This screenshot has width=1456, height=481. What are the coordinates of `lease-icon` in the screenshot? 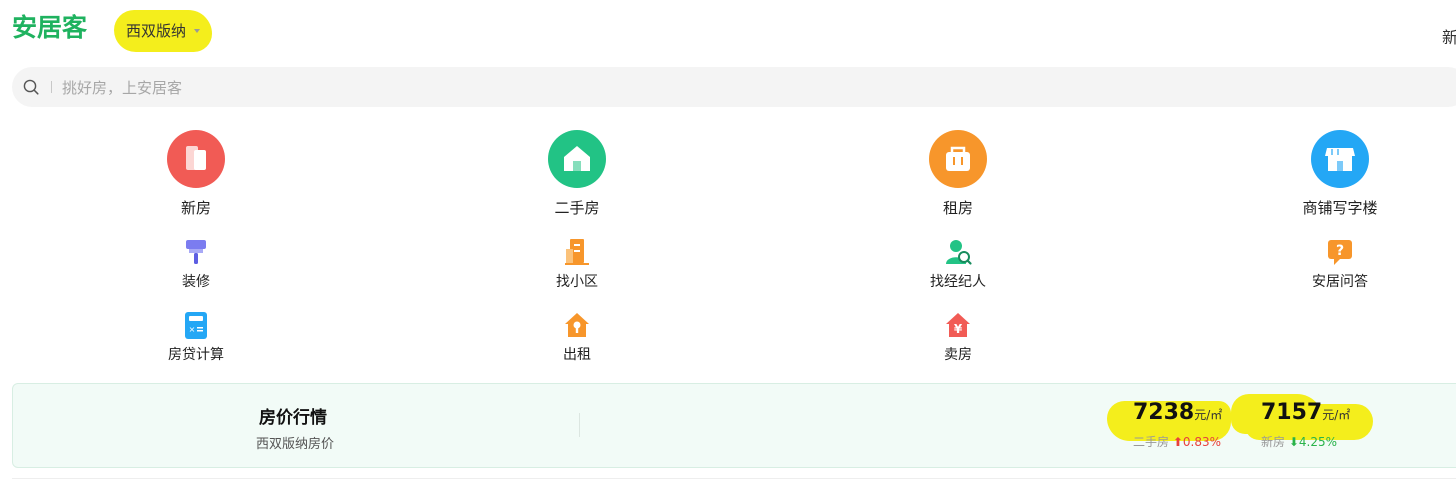 It's located at (577, 325).